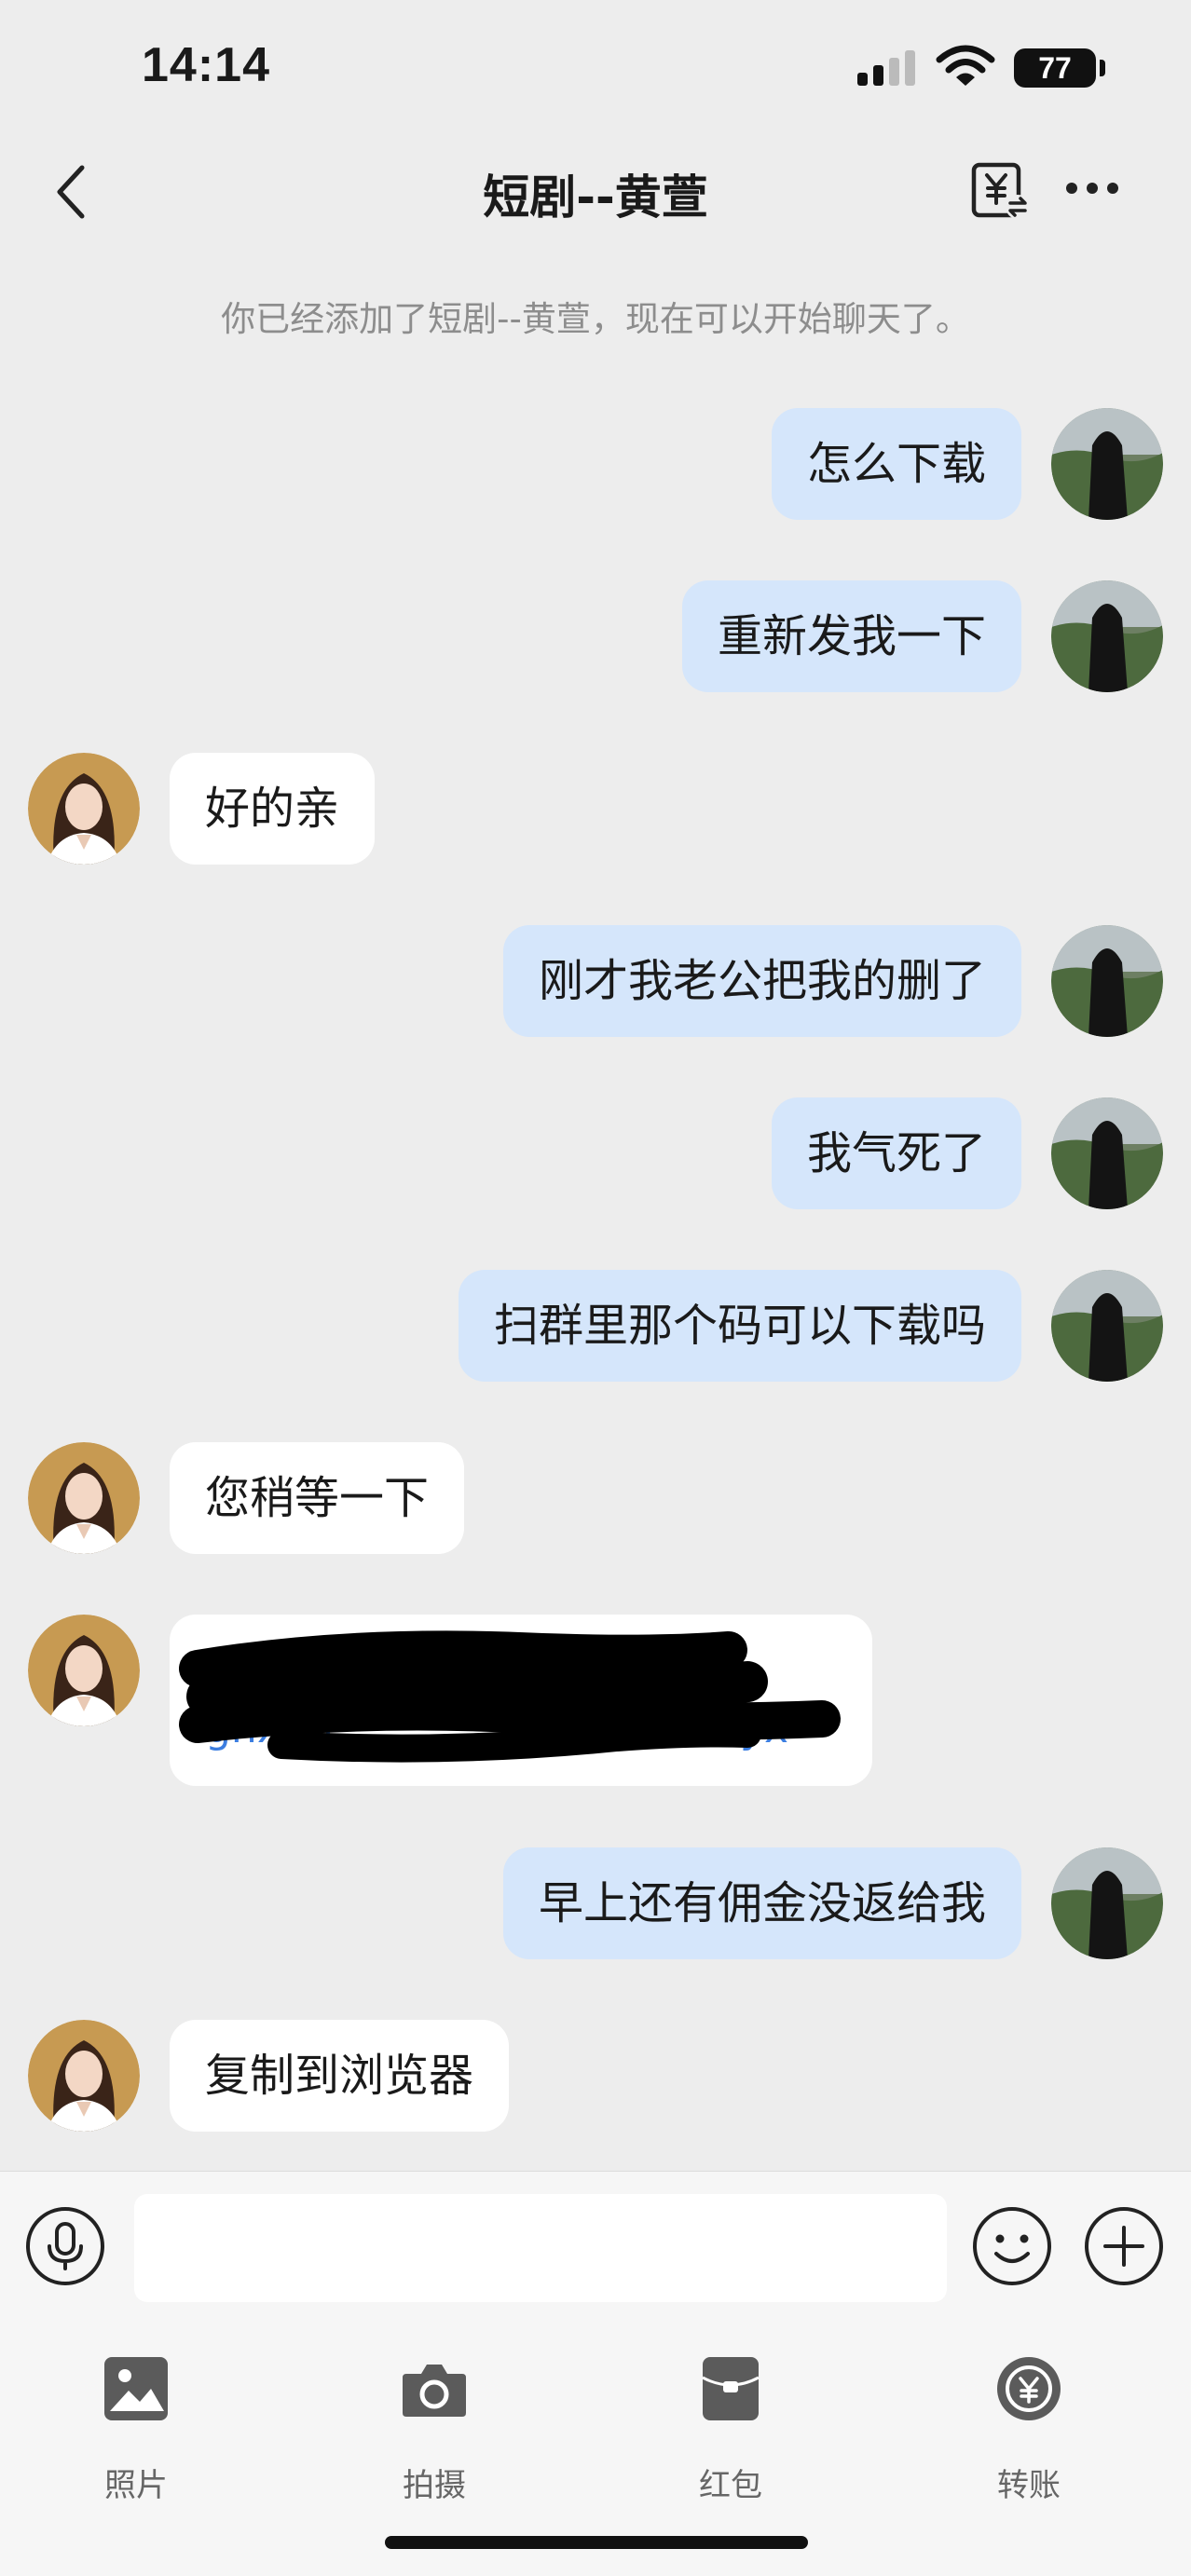 The image size is (1191, 2576). What do you see at coordinates (136, 2421) in the screenshot?
I see `toolbar-photo: 照片` at bounding box center [136, 2421].